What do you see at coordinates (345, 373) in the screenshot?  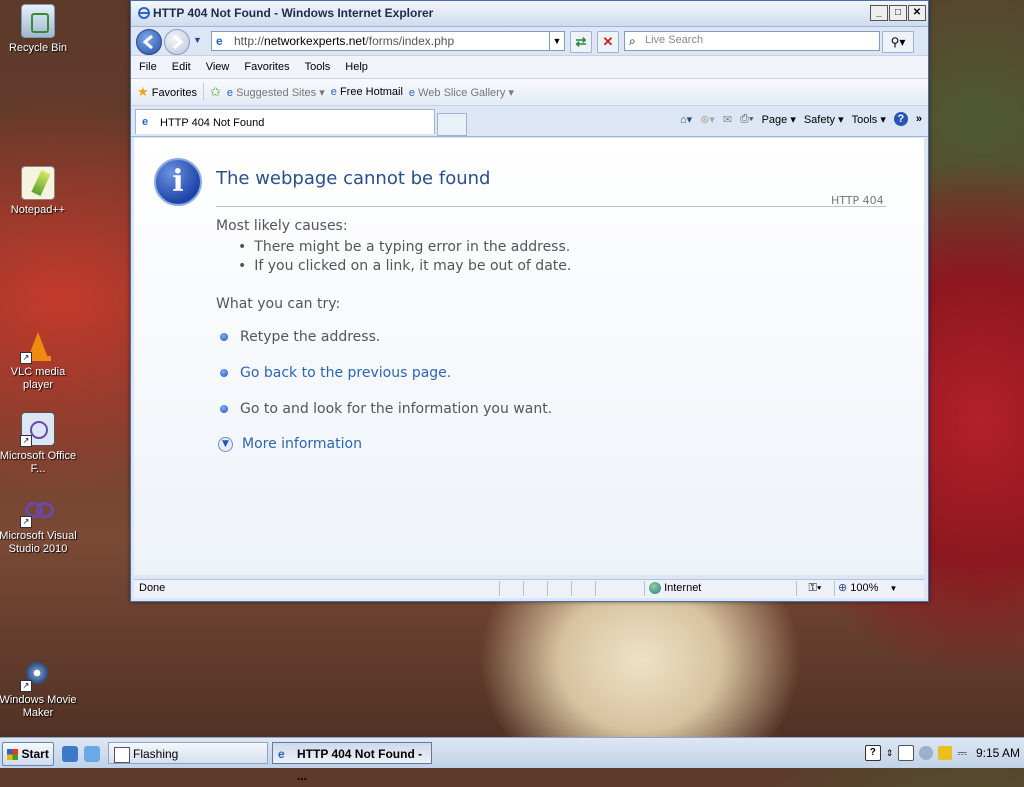 I see `go-back-link: Go back to the previous page.` at bounding box center [345, 373].